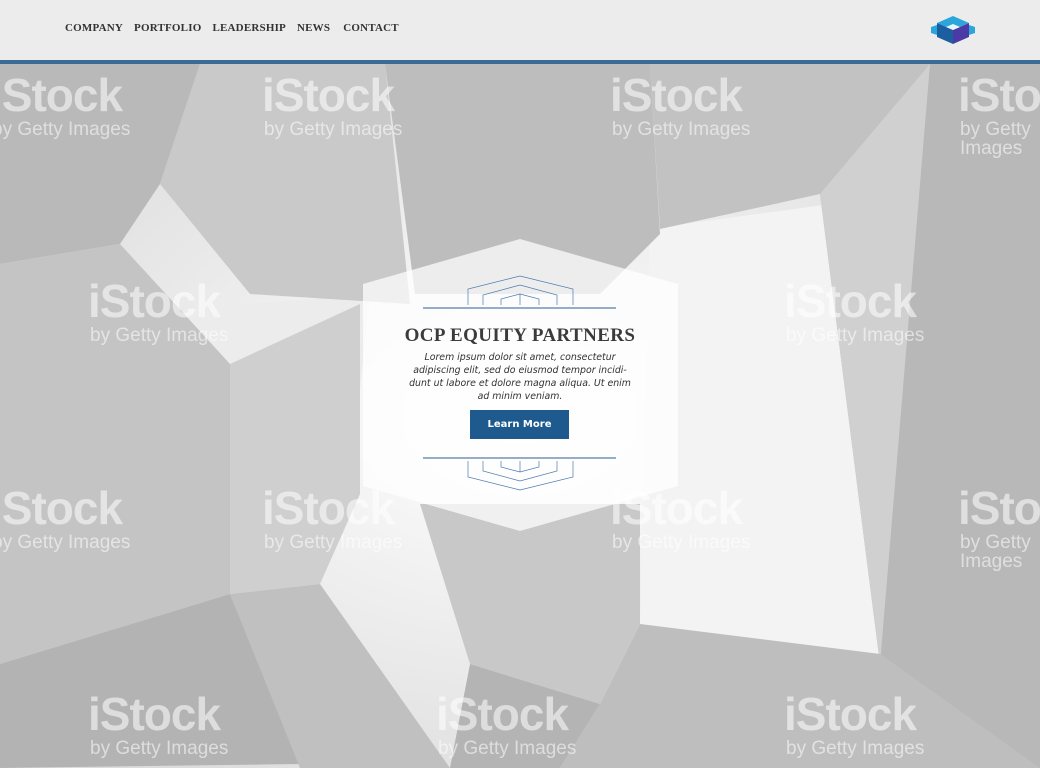  Describe the element at coordinates (167, 28) in the screenshot. I see `nav-portfolio: PORTFOLIO` at that location.